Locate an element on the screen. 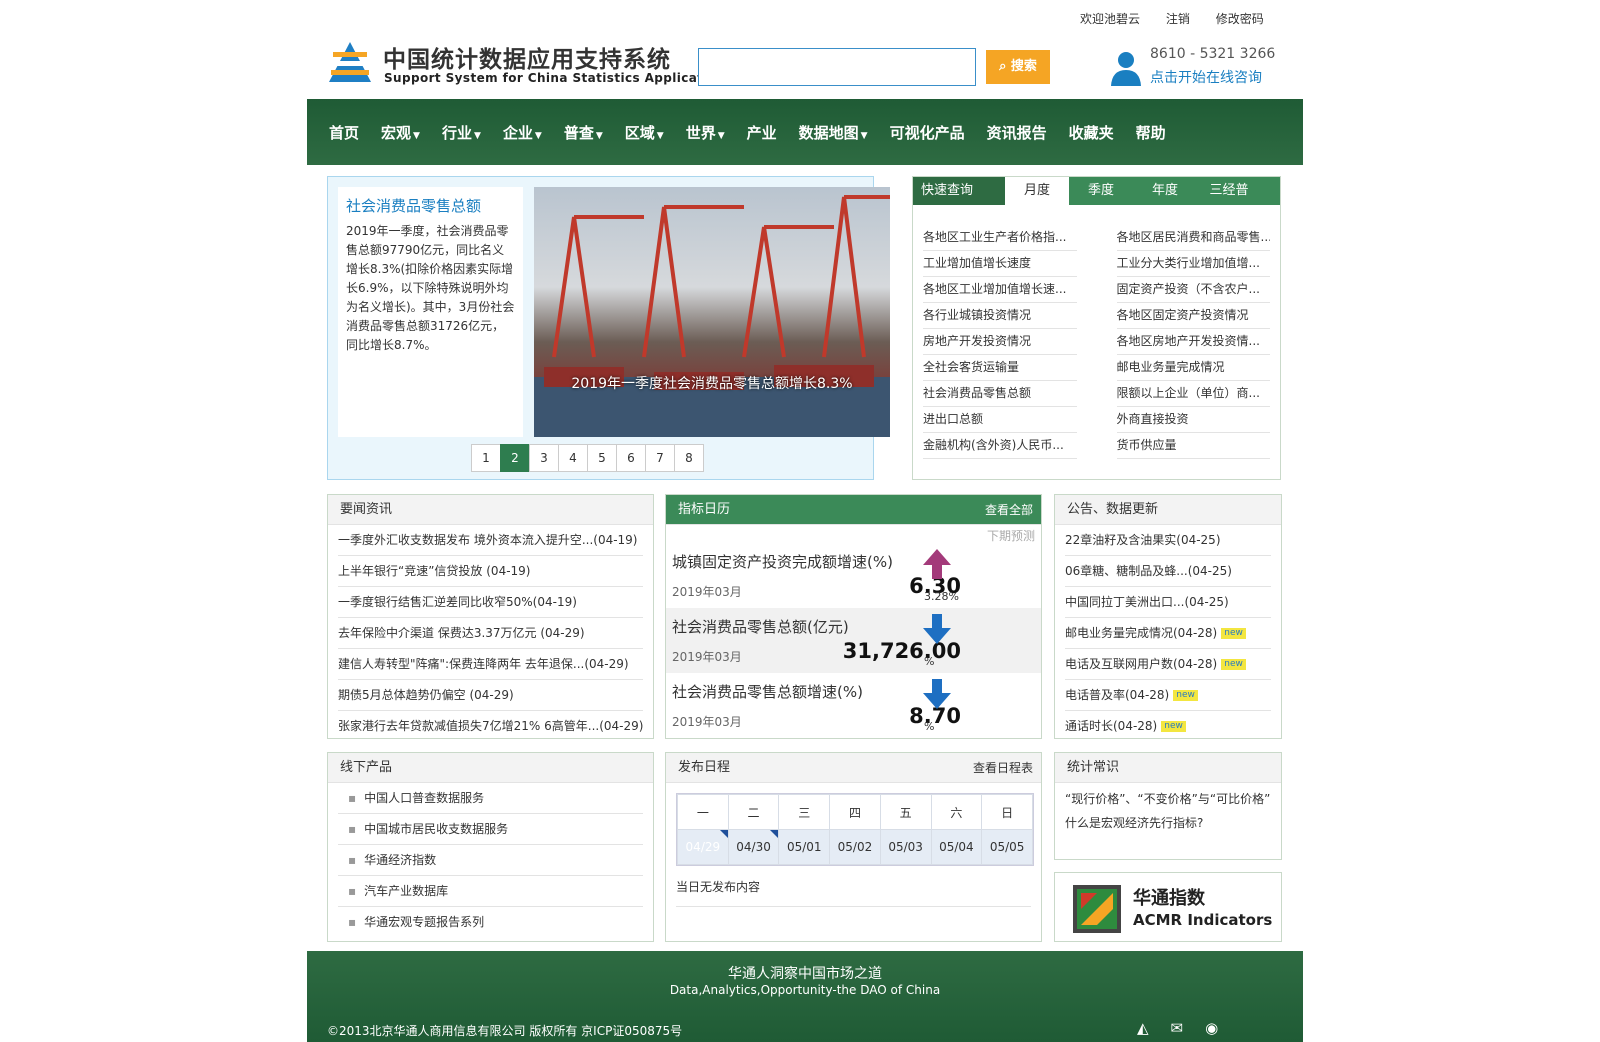  calendar-date: 05/05 is located at coordinates (1007, 847).